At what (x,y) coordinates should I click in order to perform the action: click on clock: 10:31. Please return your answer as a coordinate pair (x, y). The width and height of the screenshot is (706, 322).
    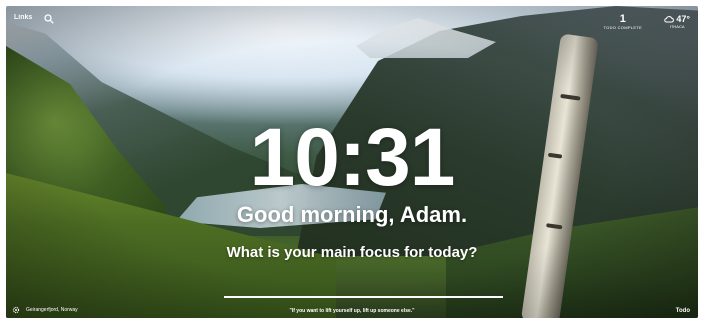
    Looking at the image, I should click on (352, 157).